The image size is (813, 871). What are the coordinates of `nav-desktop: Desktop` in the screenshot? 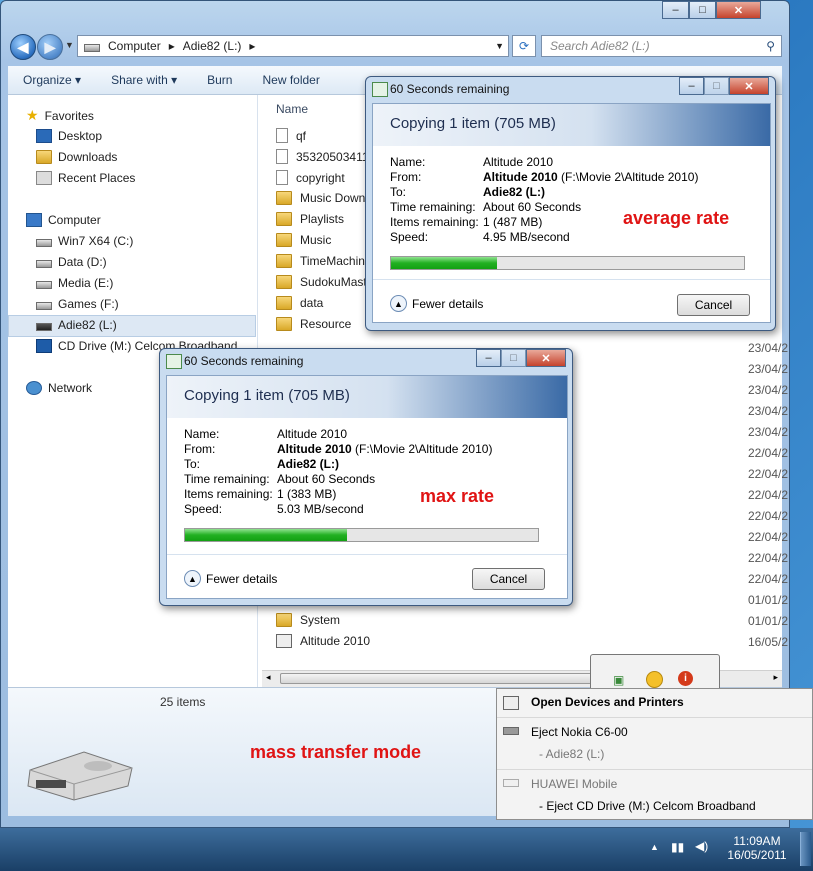 It's located at (69, 136).